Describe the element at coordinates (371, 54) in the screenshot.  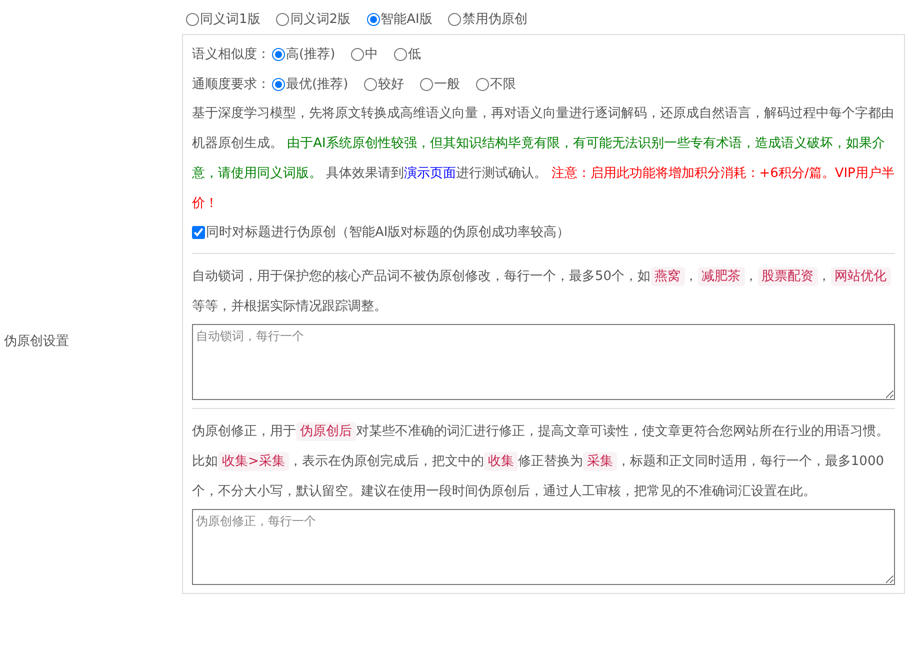
I see `option-label: 中` at that location.